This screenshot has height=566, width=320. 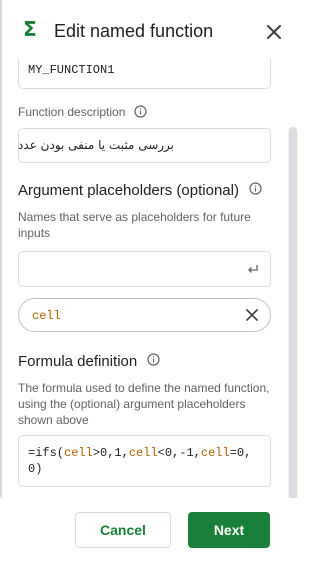 I want to click on scrollbar-thumb, so click(x=293, y=342).